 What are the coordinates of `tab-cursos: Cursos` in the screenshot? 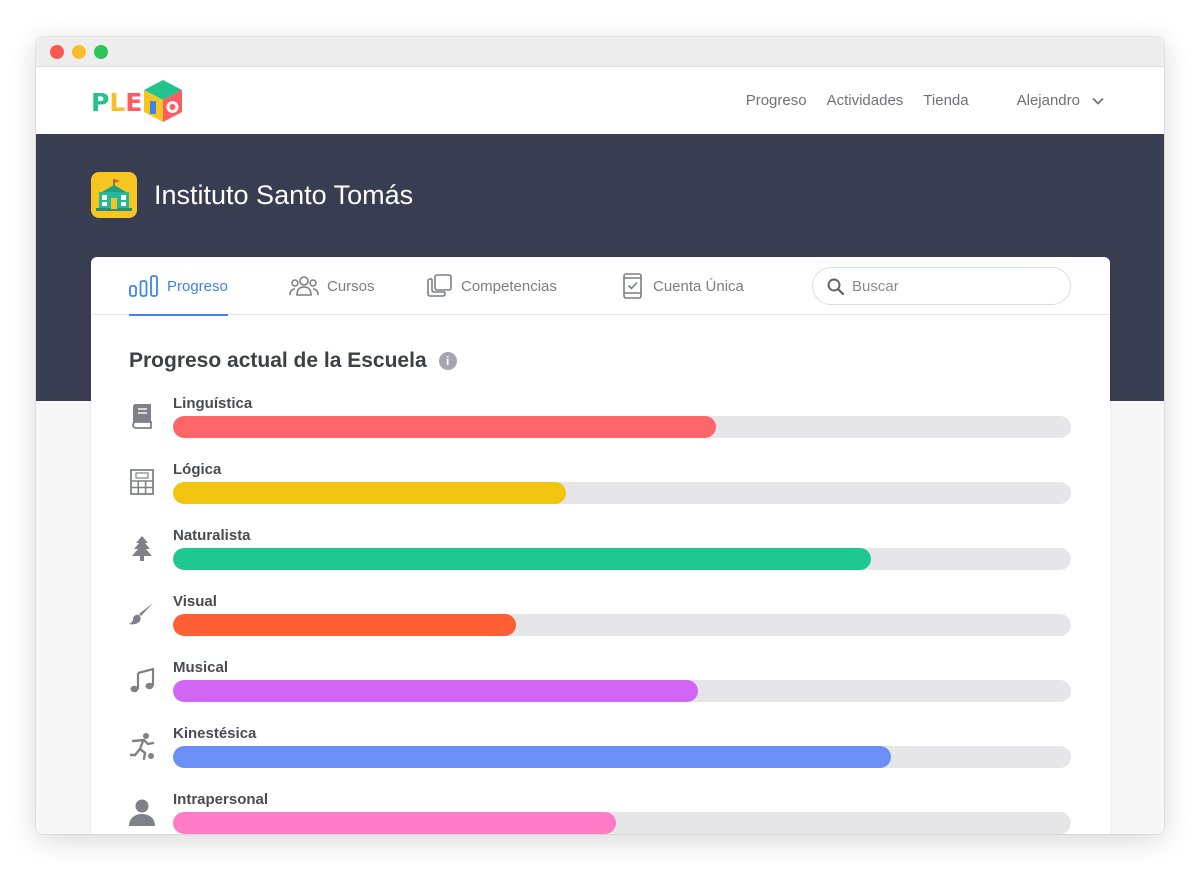 It's located at (332, 286).